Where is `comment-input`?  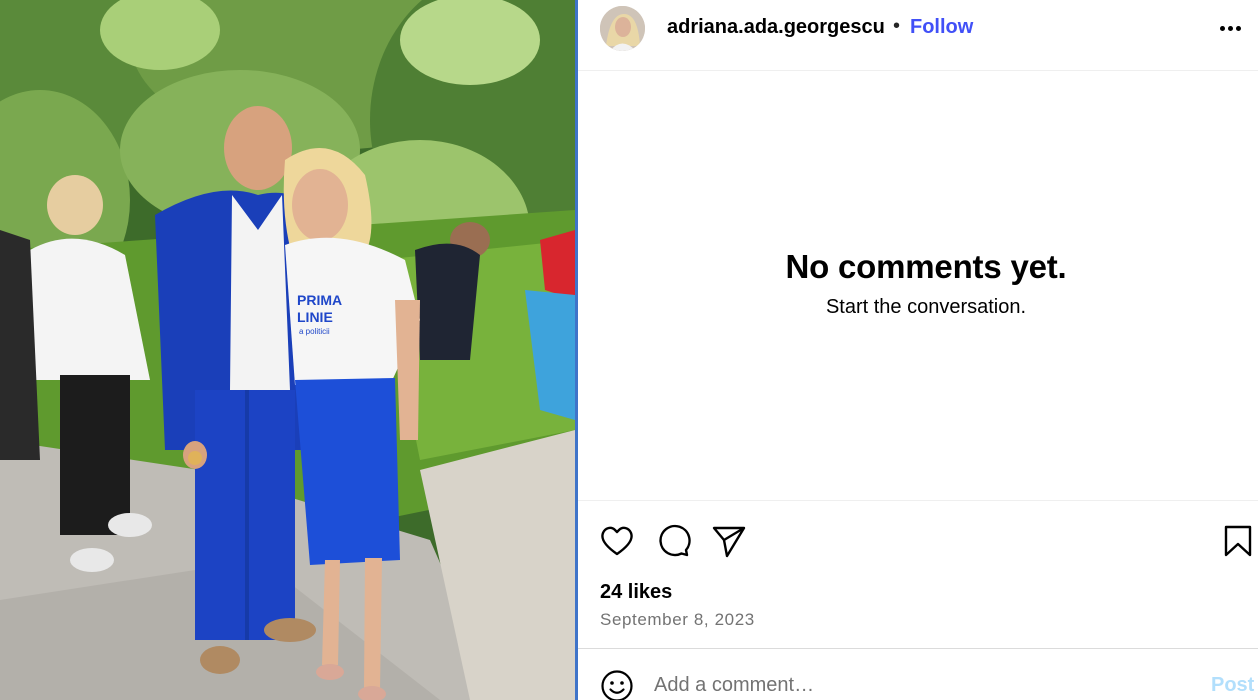
comment-input is located at coordinates (914, 685).